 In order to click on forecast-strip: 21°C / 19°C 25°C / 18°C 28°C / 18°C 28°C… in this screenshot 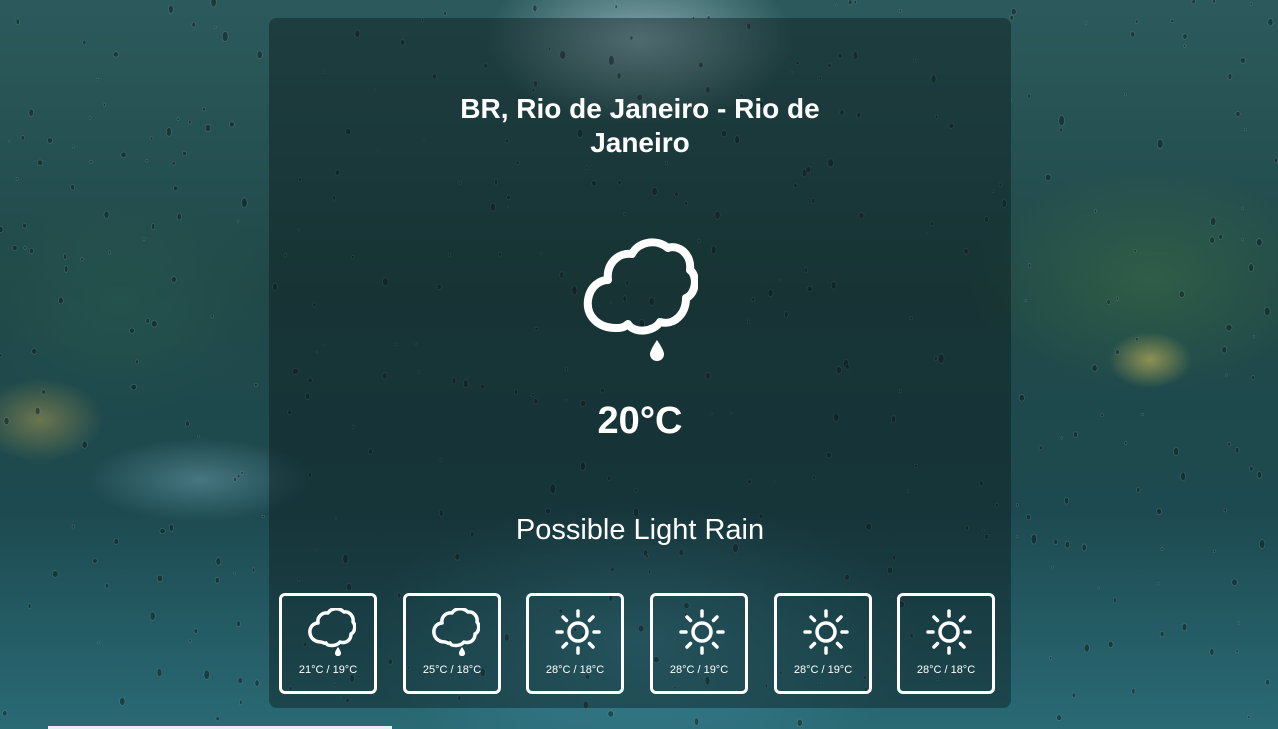, I will do `click(640, 646)`.